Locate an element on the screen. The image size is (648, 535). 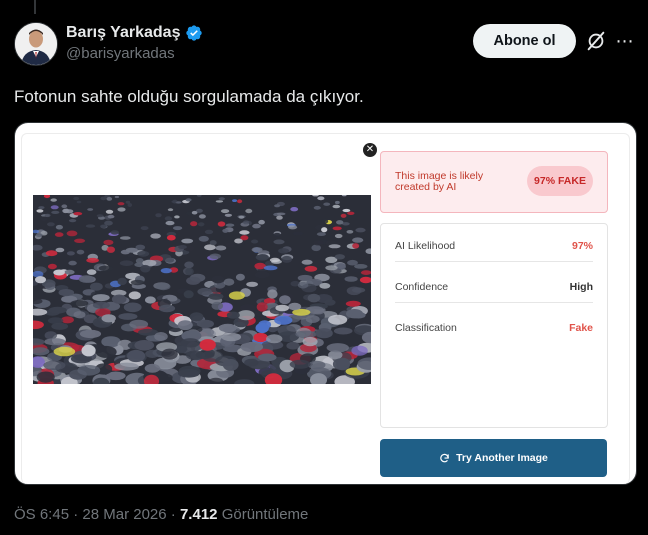
views-label: Görüntüleme is located at coordinates (265, 514).